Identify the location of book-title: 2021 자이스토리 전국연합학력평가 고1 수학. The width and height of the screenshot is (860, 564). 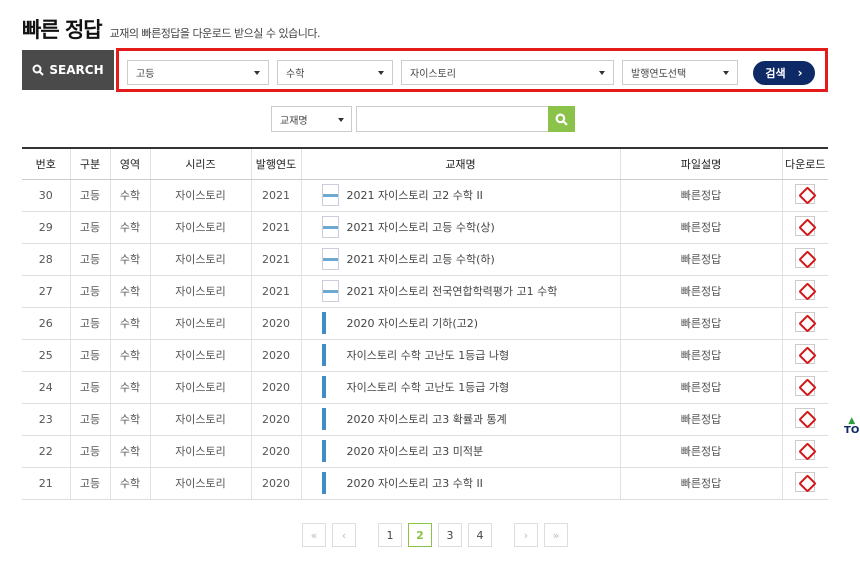
(452, 291).